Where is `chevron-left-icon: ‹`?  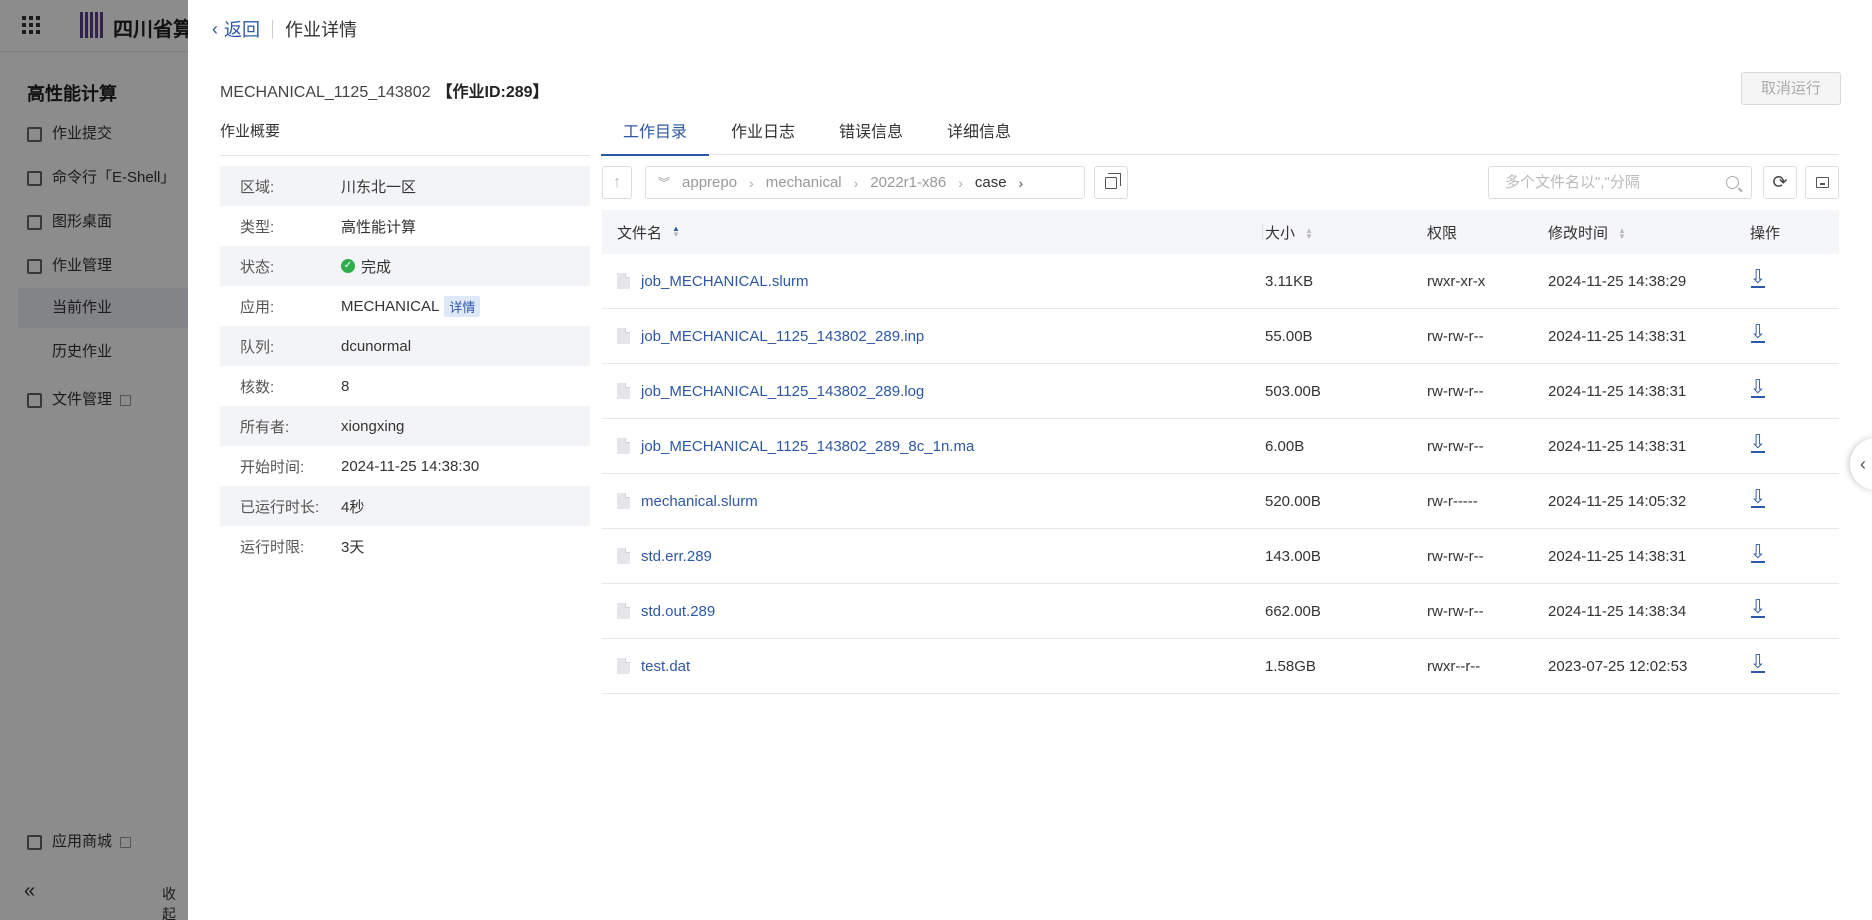 chevron-left-icon: ‹ is located at coordinates (215, 29).